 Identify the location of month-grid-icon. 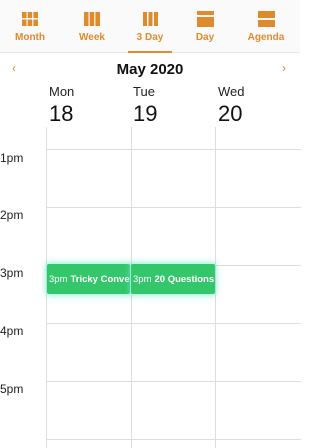
(30, 19).